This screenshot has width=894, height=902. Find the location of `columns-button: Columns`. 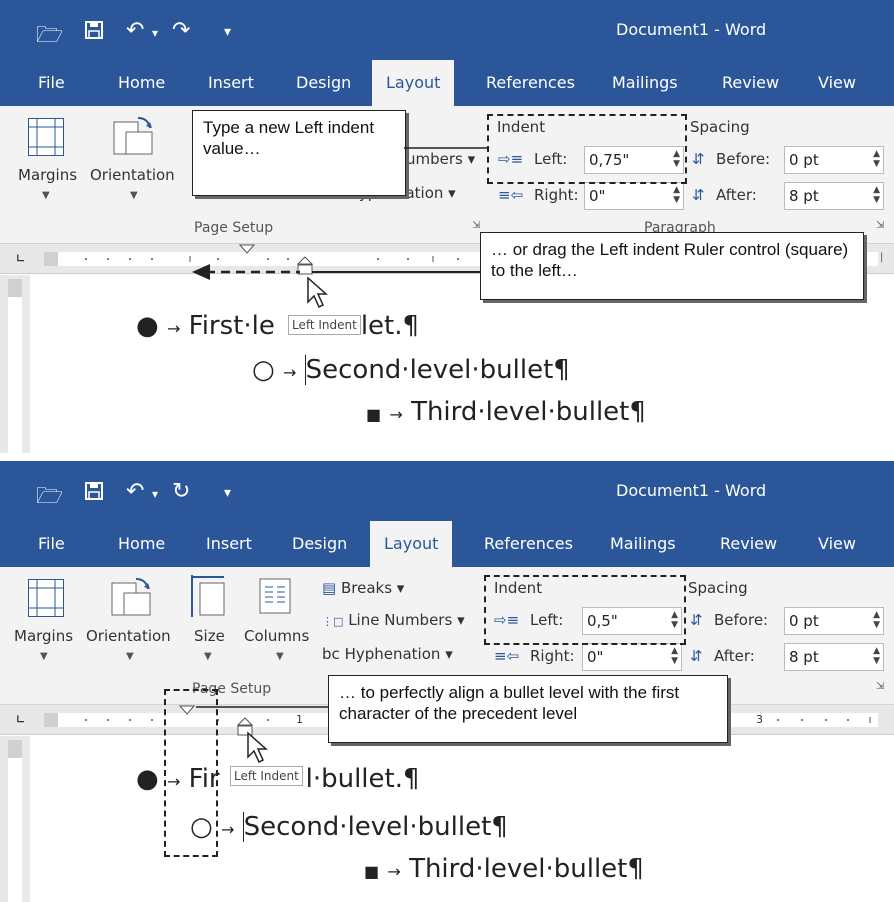

columns-button: Columns is located at coordinates (276, 636).